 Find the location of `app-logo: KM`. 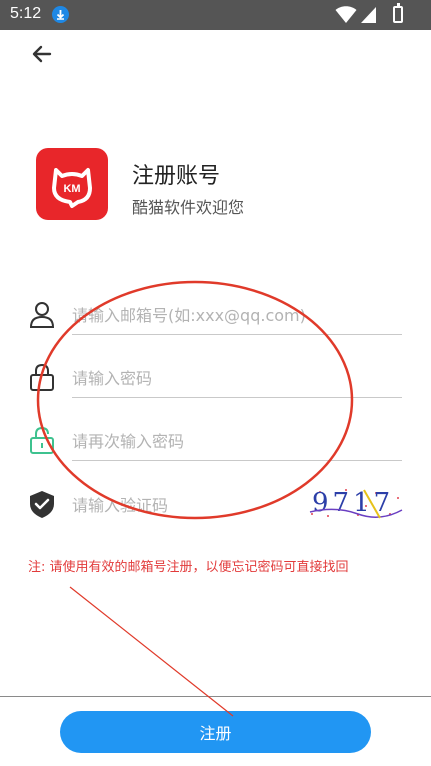

app-logo: KM is located at coordinates (72, 184).